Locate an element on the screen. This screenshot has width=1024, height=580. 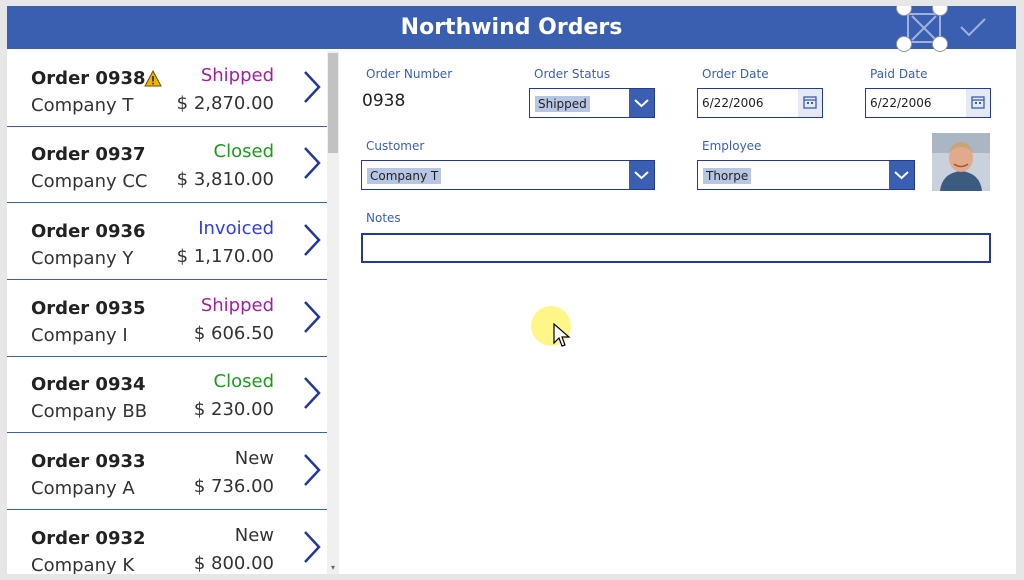
cancel-icon is located at coordinates (922, 29).